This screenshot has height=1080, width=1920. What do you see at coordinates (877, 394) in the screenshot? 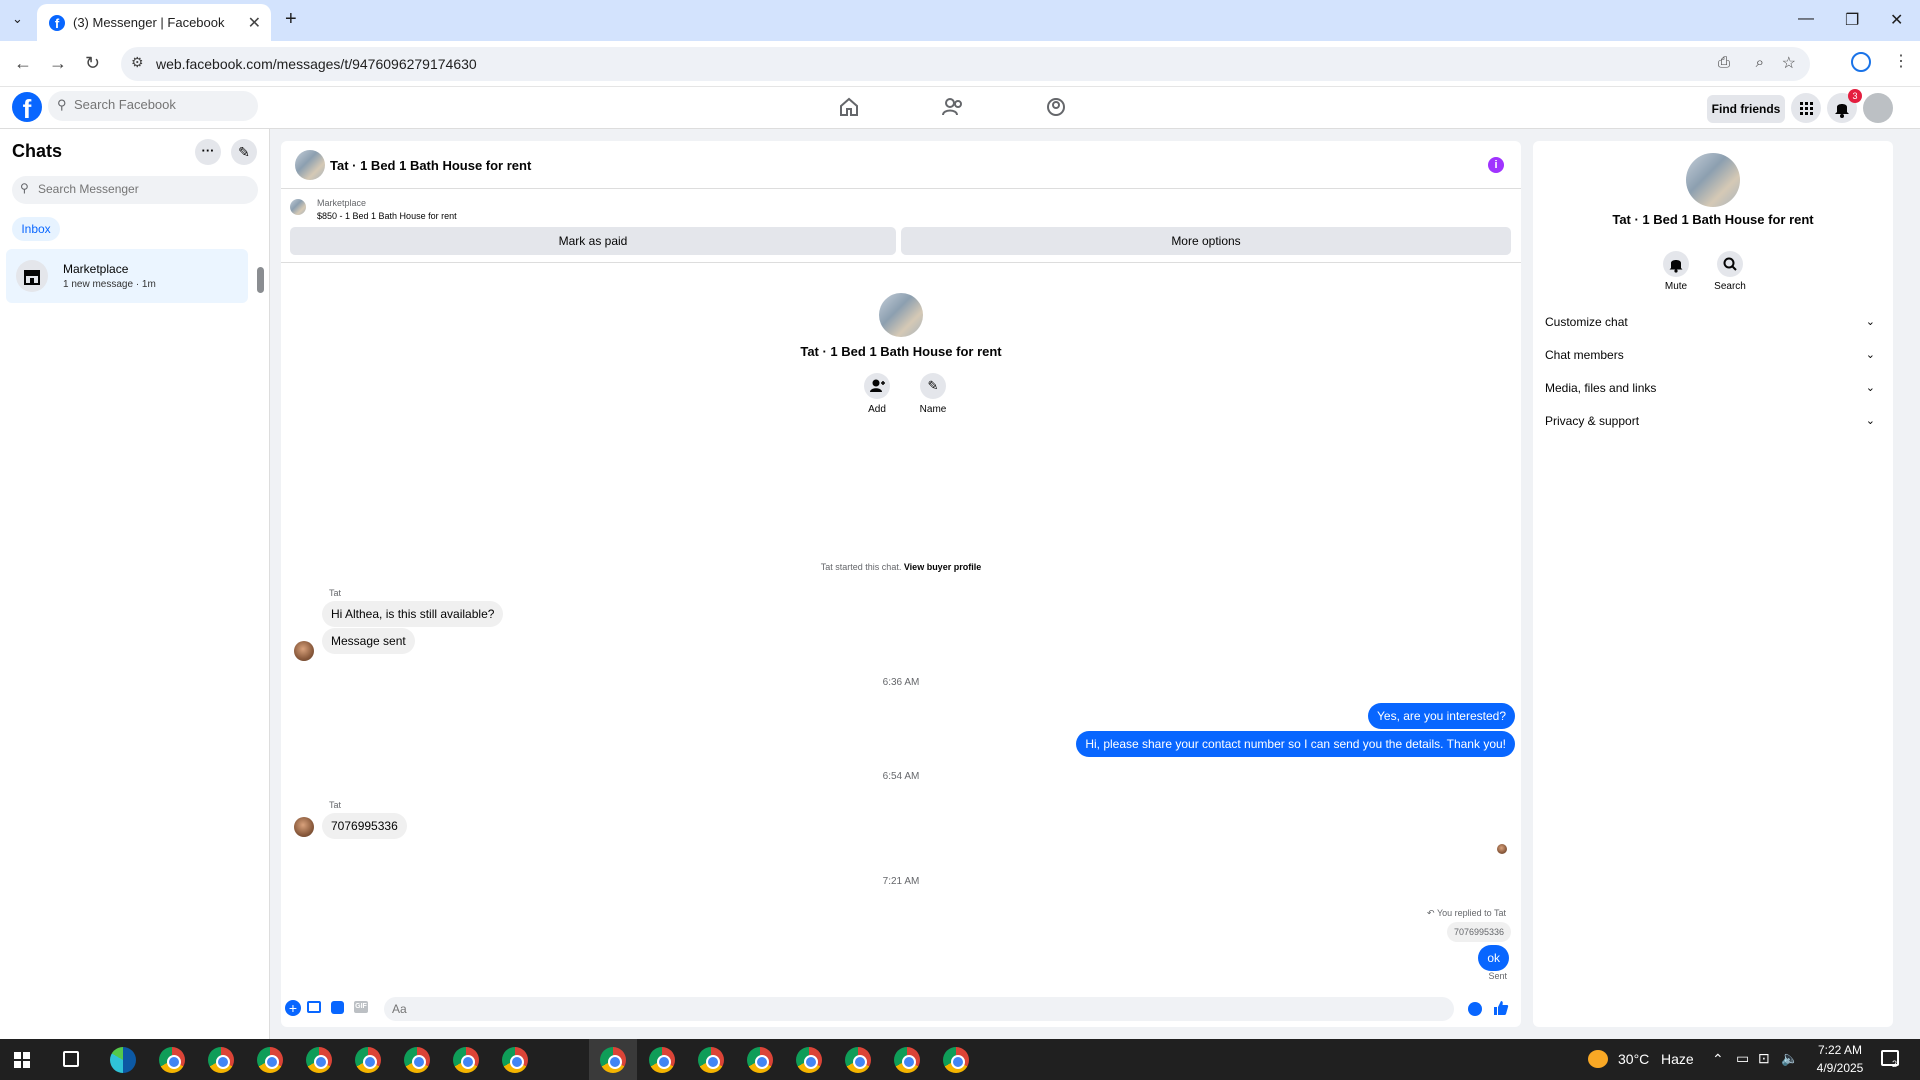
I see `add-people-button: Add` at bounding box center [877, 394].